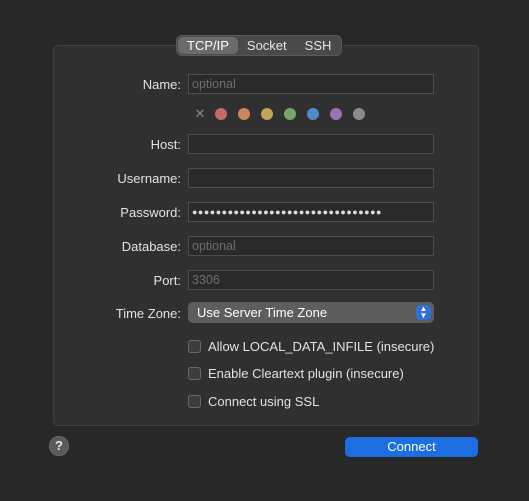 The height and width of the screenshot is (501, 529). I want to click on host-input, so click(311, 144).